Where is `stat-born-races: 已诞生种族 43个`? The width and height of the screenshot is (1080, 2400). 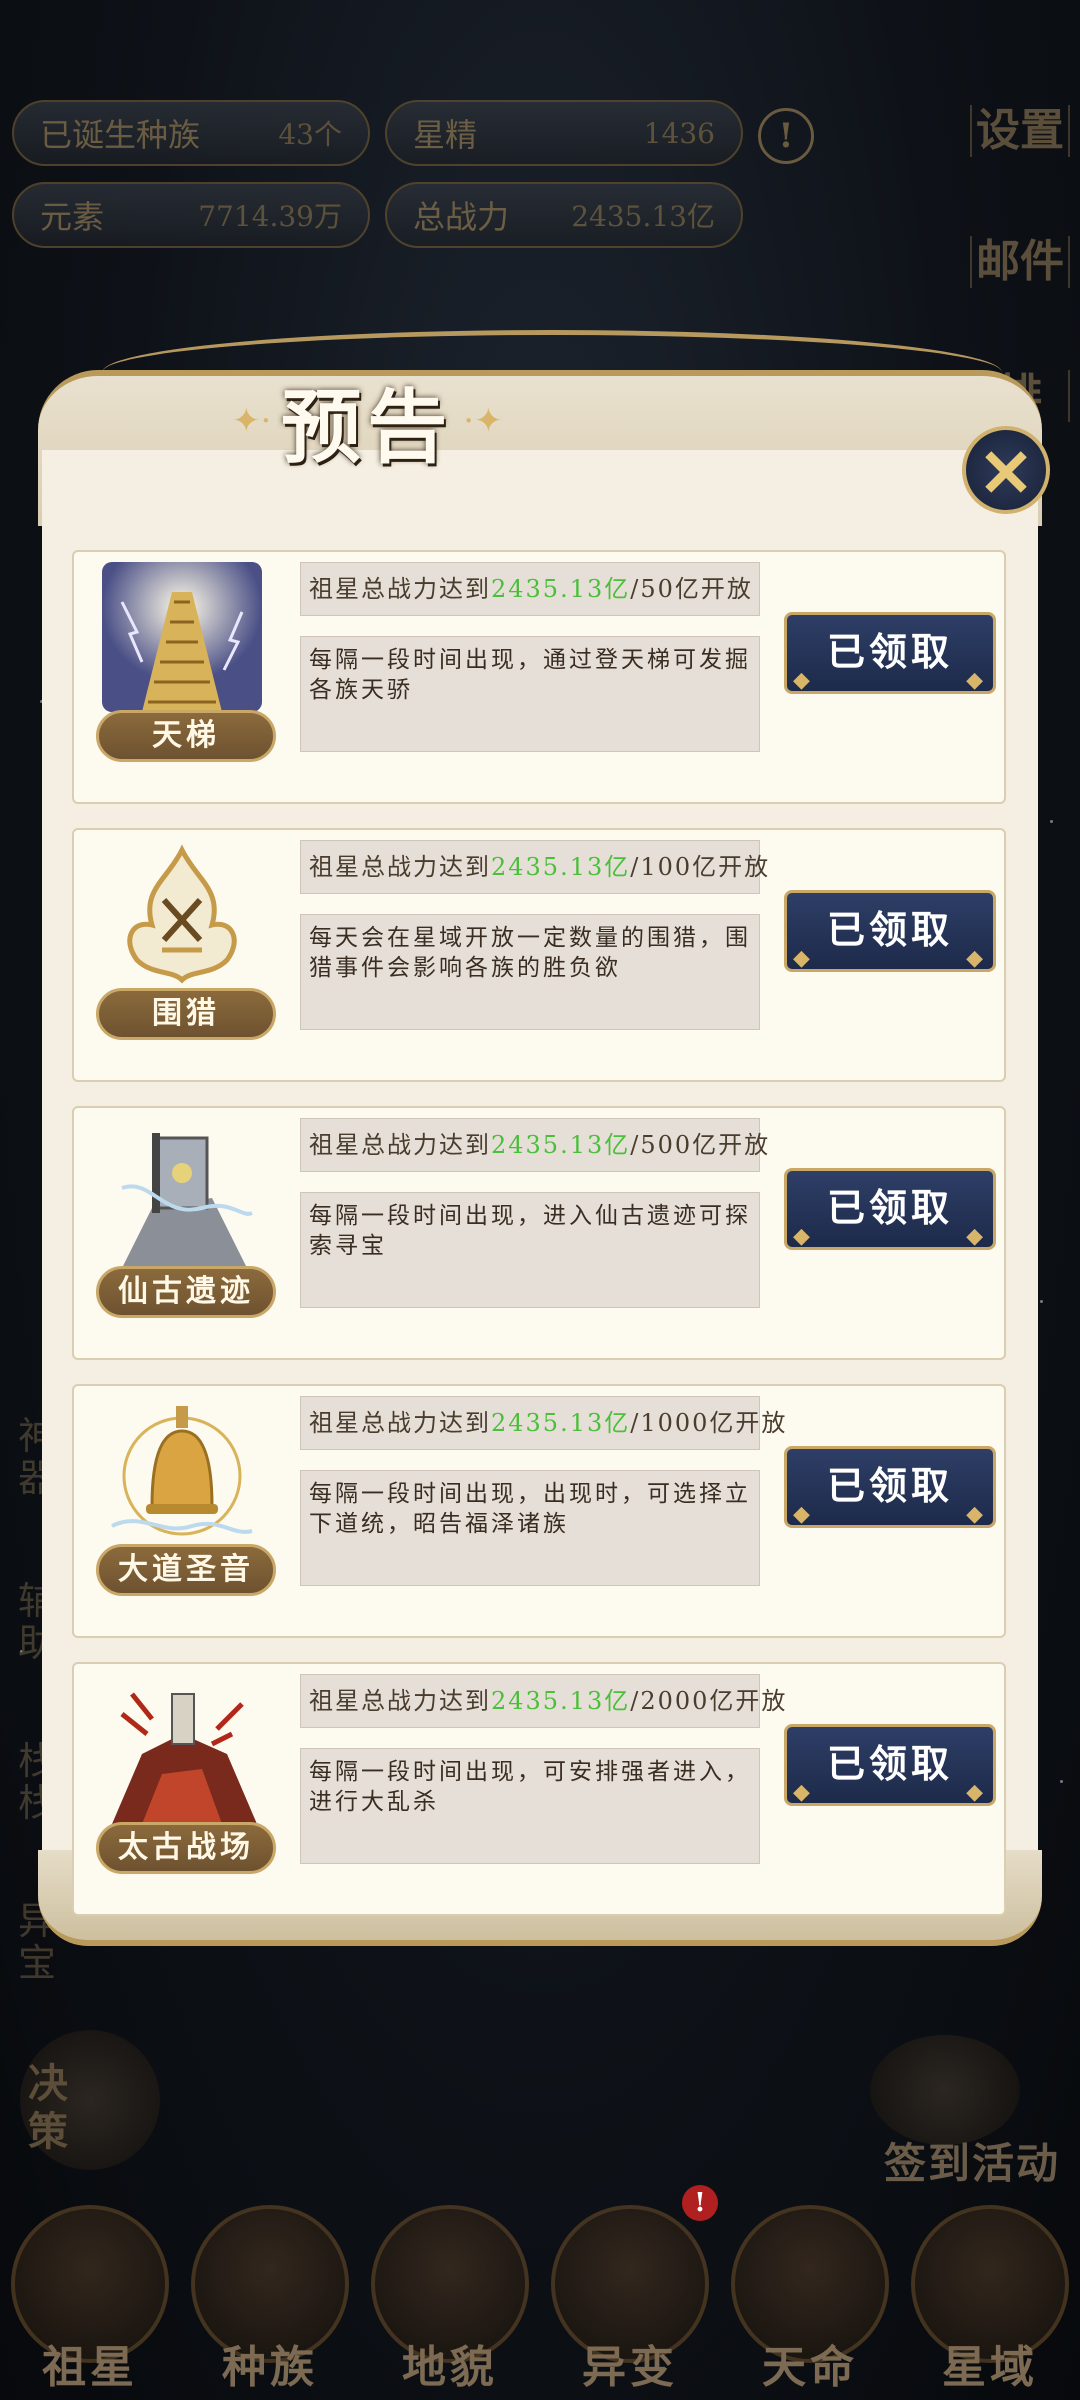 stat-born-races: 已诞生种族 43个 is located at coordinates (191, 133).